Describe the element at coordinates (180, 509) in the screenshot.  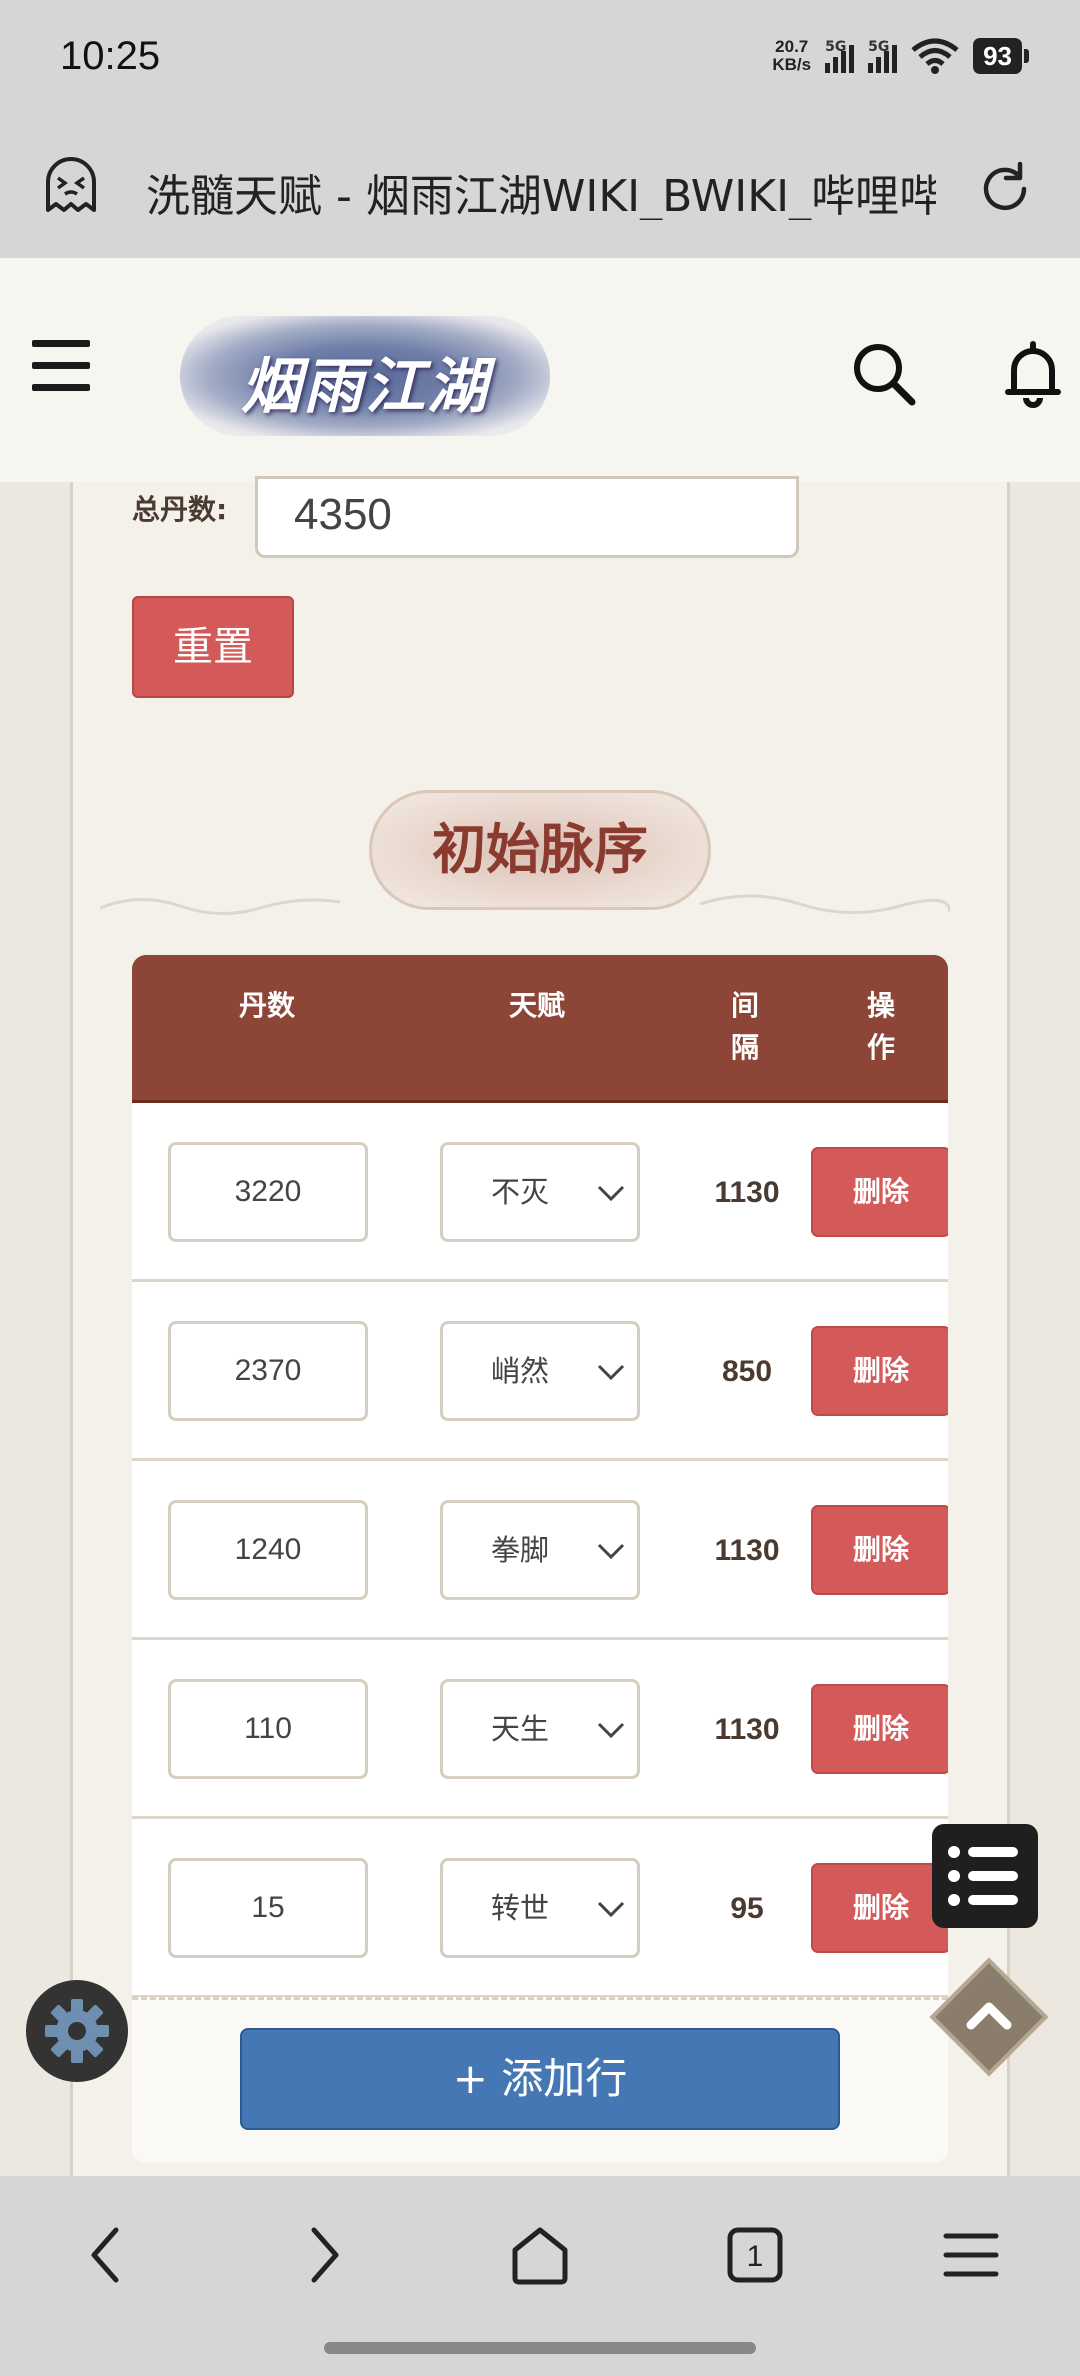
I see `total-pills-label: 总丹数:` at that location.